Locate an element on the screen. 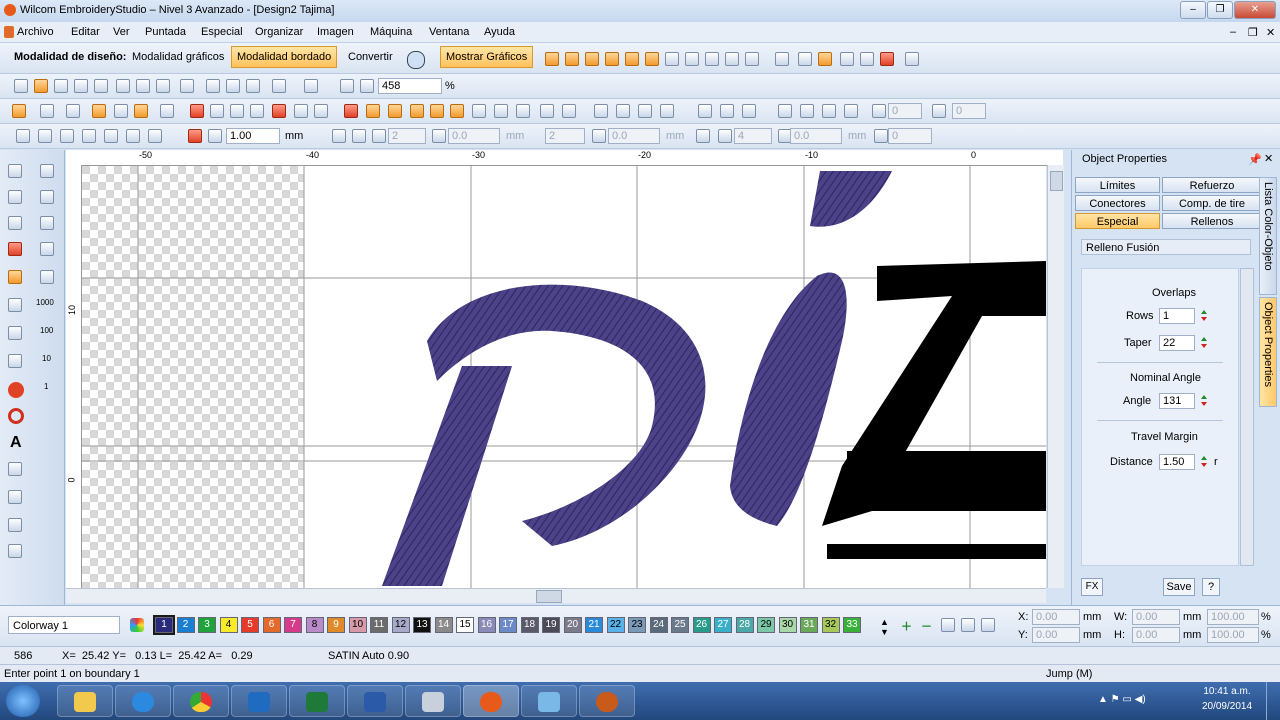 The image size is (1280, 720). copy-icon is located at coordinates (233, 86).